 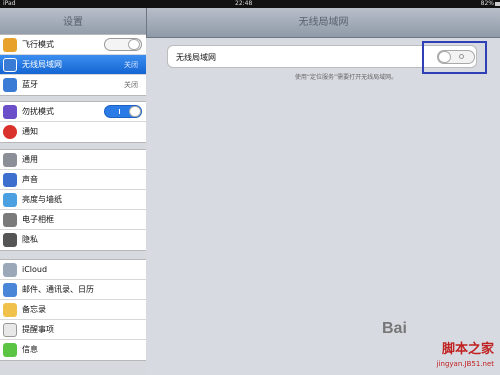 I want to click on hand-icon, so click(x=10, y=240).